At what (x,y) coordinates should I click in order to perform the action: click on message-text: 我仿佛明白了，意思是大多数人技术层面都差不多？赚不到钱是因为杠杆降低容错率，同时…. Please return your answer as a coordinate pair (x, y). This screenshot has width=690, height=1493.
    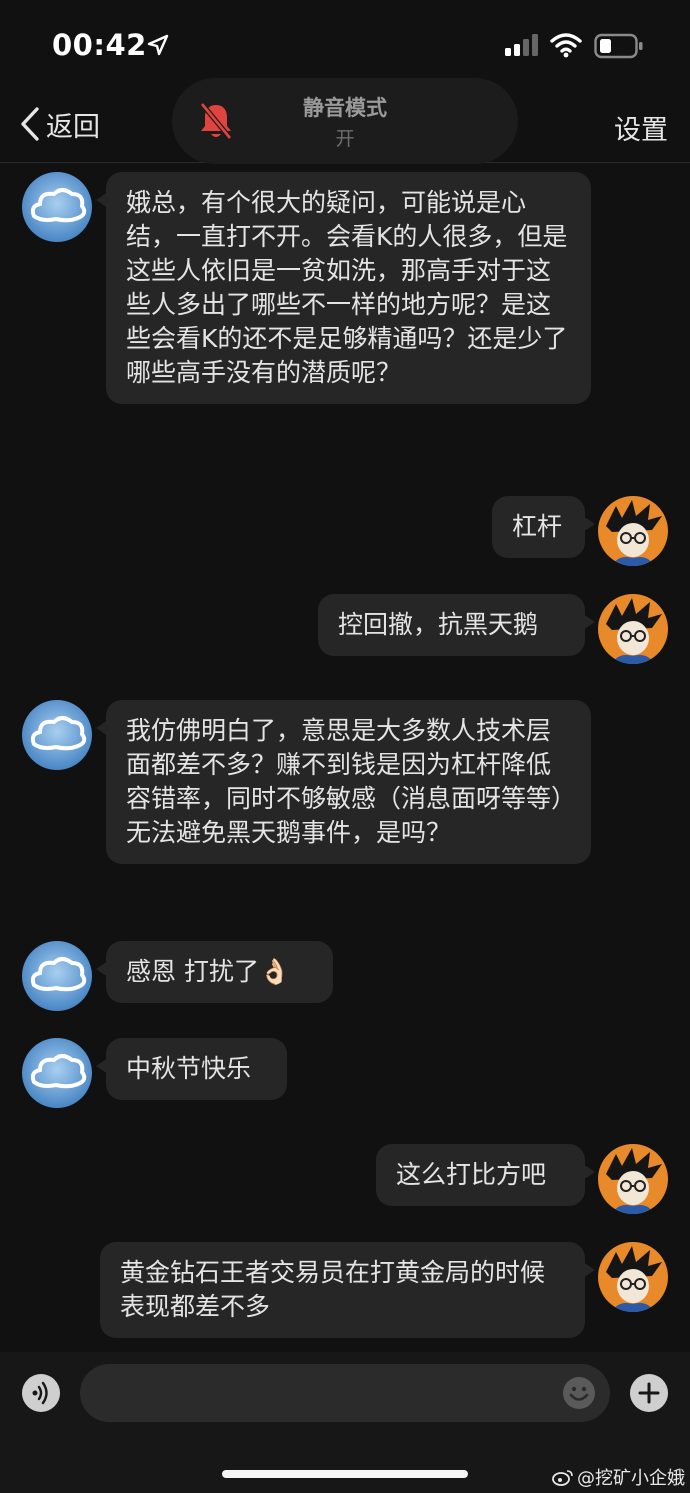
    Looking at the image, I should click on (345, 781).